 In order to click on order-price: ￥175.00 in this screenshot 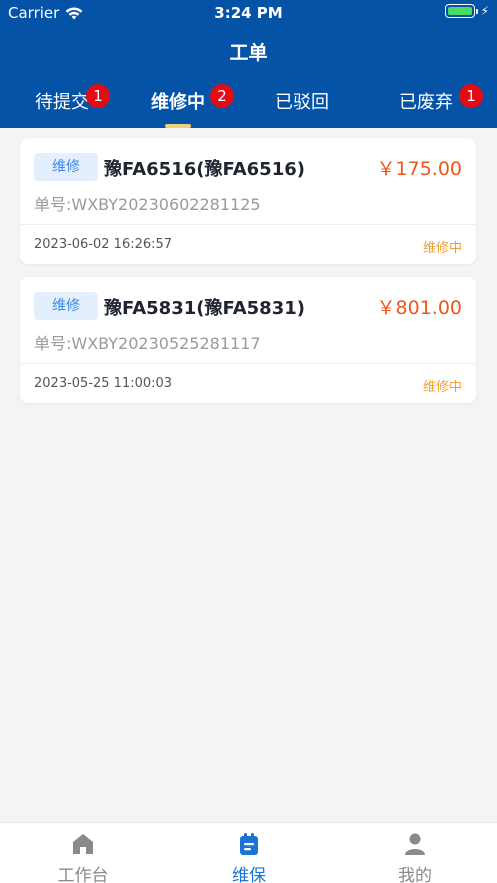, I will do `click(419, 169)`.